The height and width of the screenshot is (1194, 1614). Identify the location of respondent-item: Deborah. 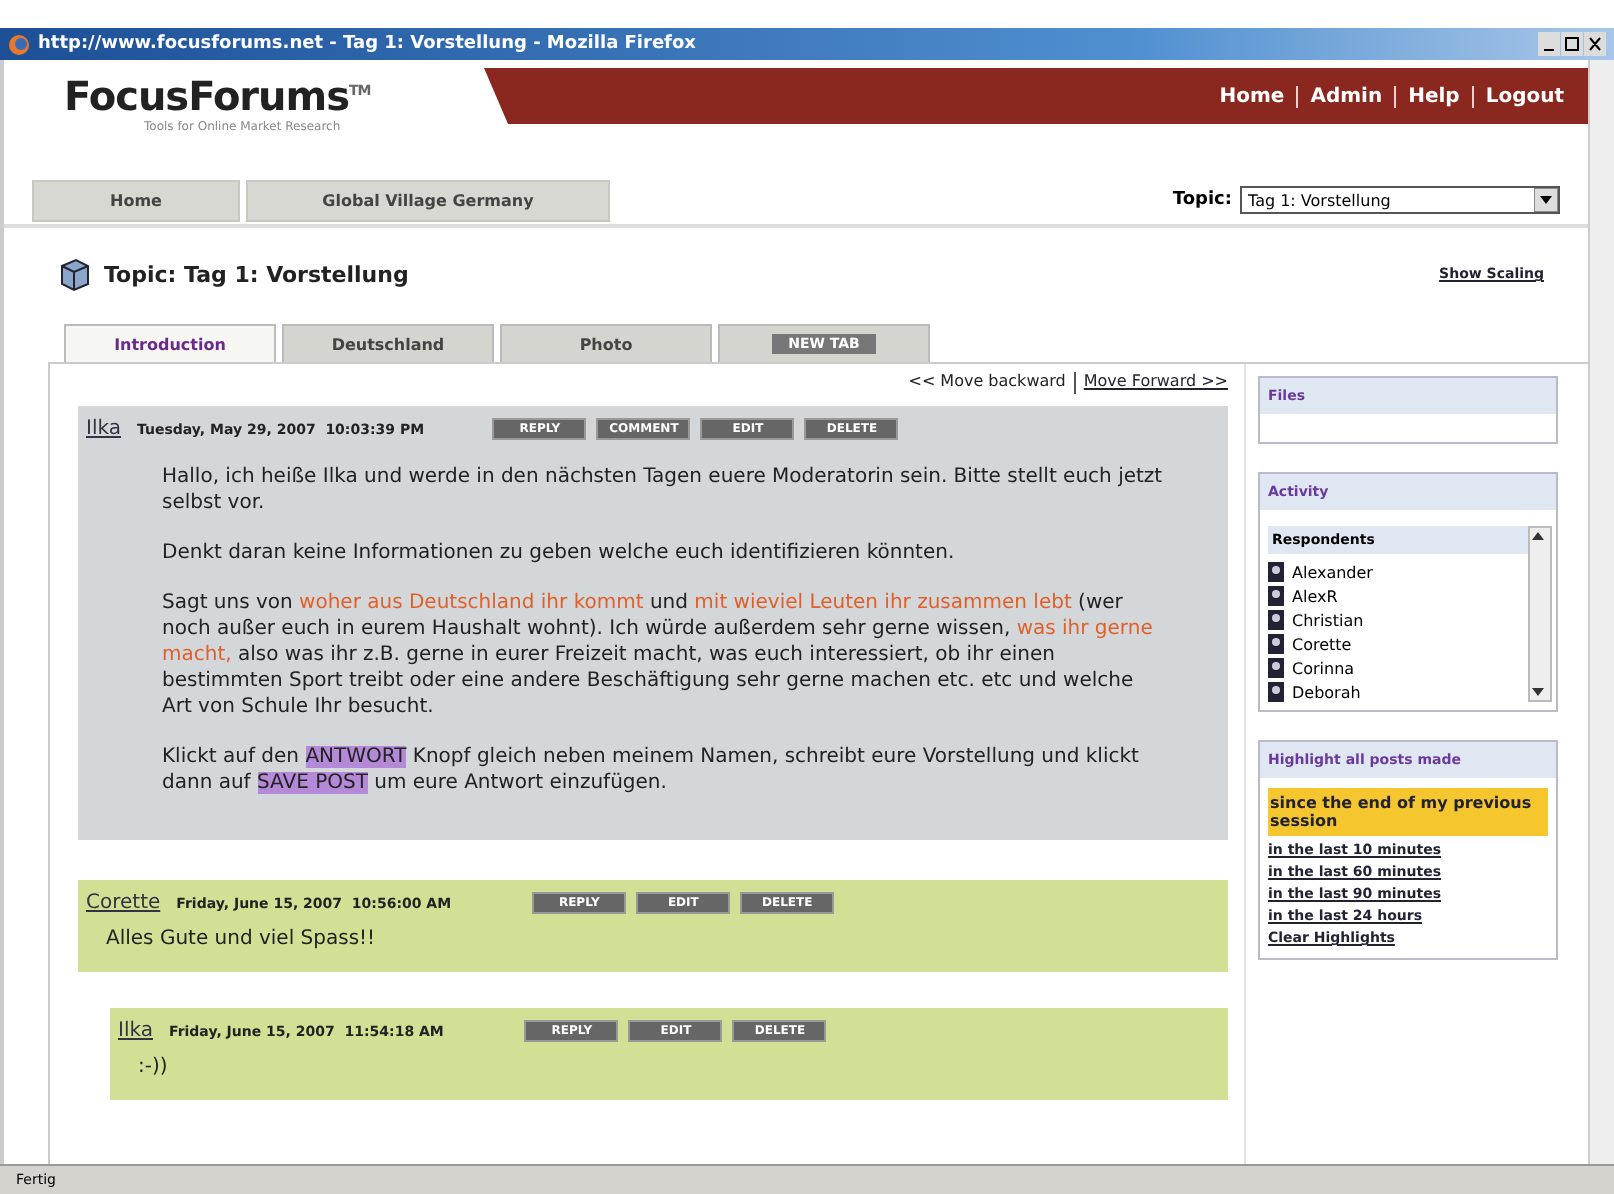
(1398, 692).